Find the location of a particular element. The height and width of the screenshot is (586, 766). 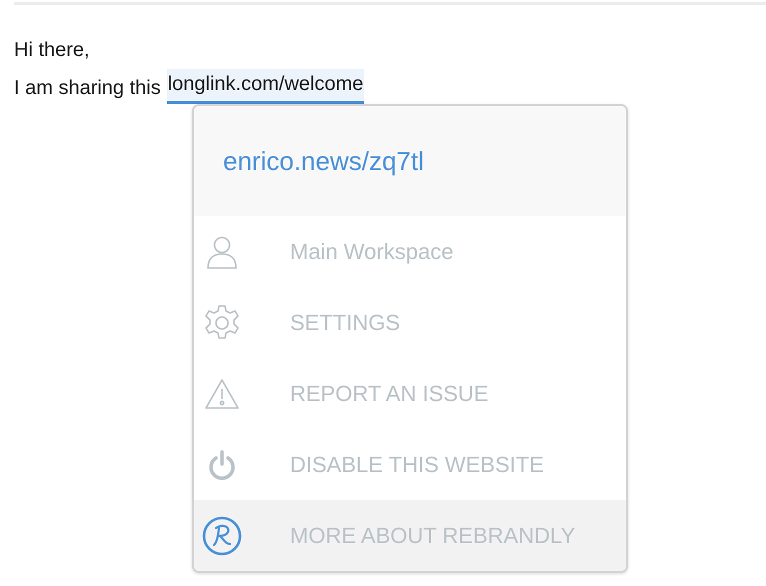

logo-icon is located at coordinates (222, 536).